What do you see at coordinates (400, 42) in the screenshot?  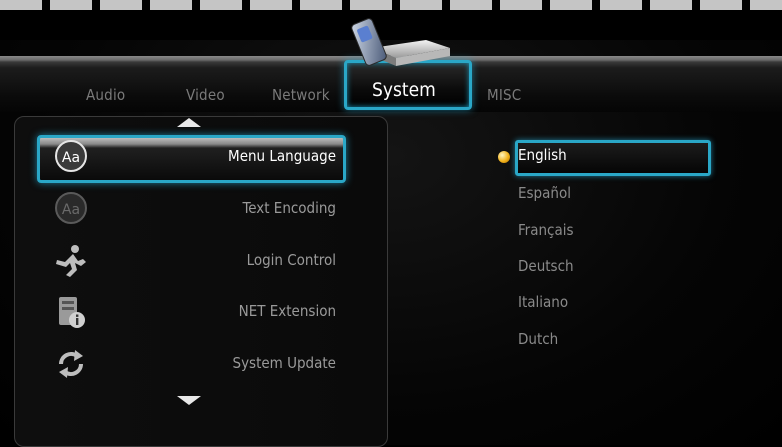 I see `media-device-icon` at bounding box center [400, 42].